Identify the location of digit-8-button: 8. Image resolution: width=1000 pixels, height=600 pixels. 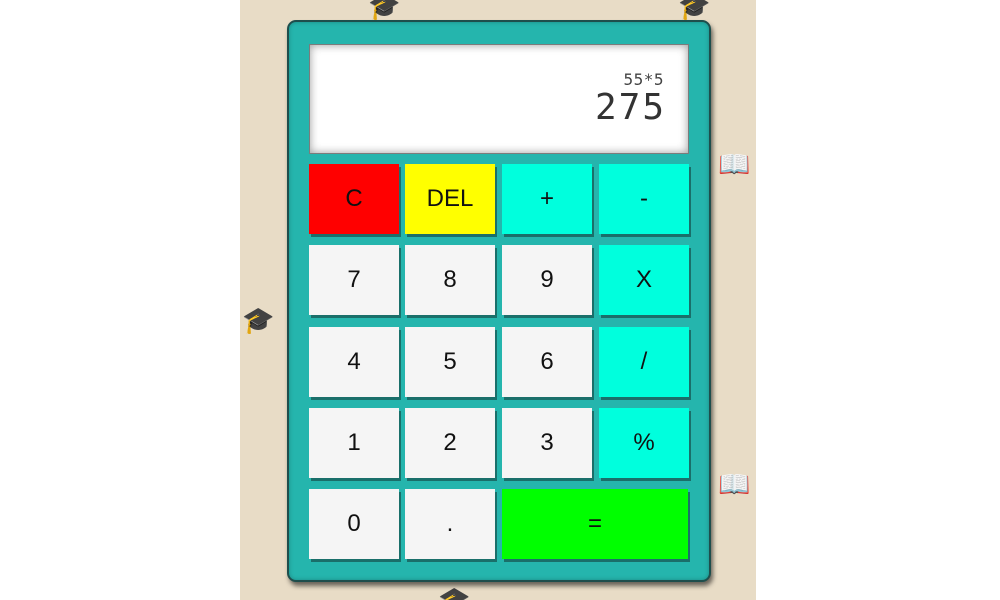
(450, 280).